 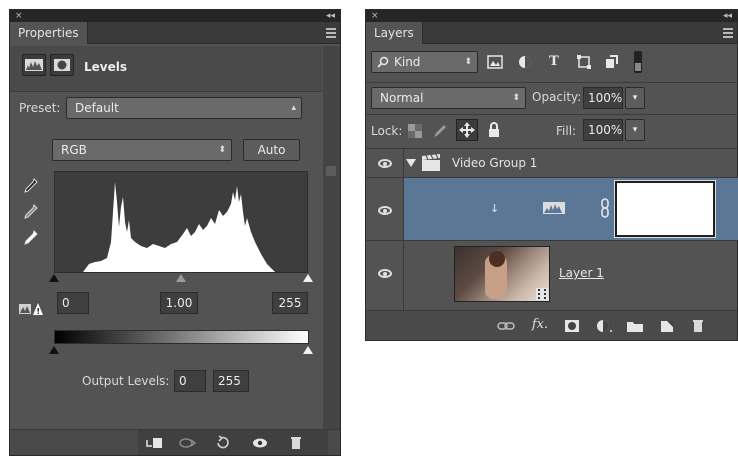 What do you see at coordinates (542, 294) in the screenshot?
I see `film-strip-icon` at bounding box center [542, 294].